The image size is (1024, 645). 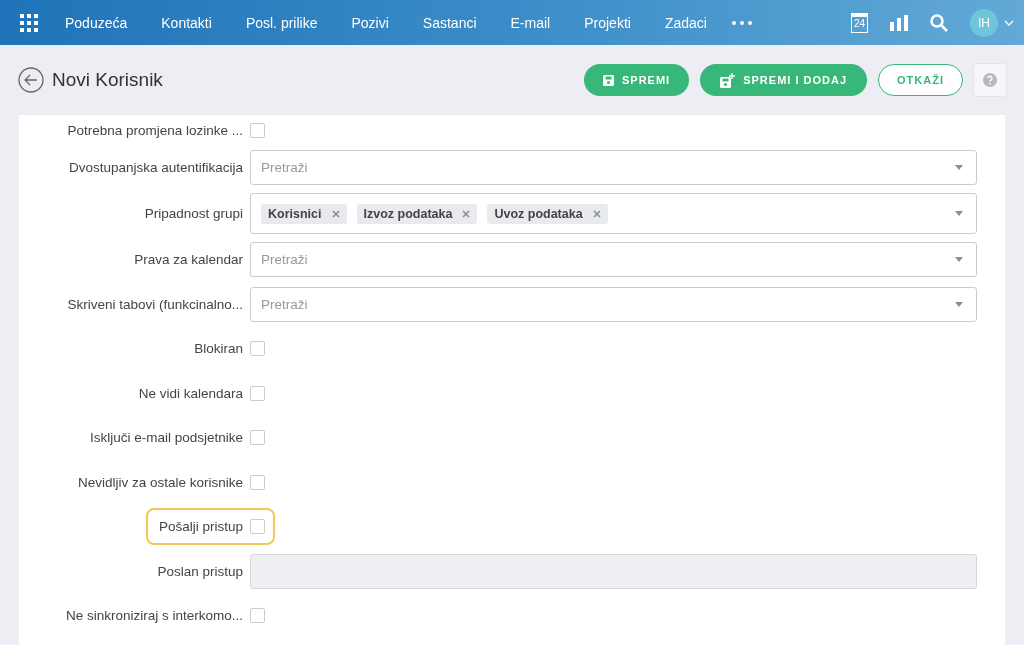 What do you see at coordinates (29, 22) in the screenshot?
I see `app-grid-icon` at bounding box center [29, 22].